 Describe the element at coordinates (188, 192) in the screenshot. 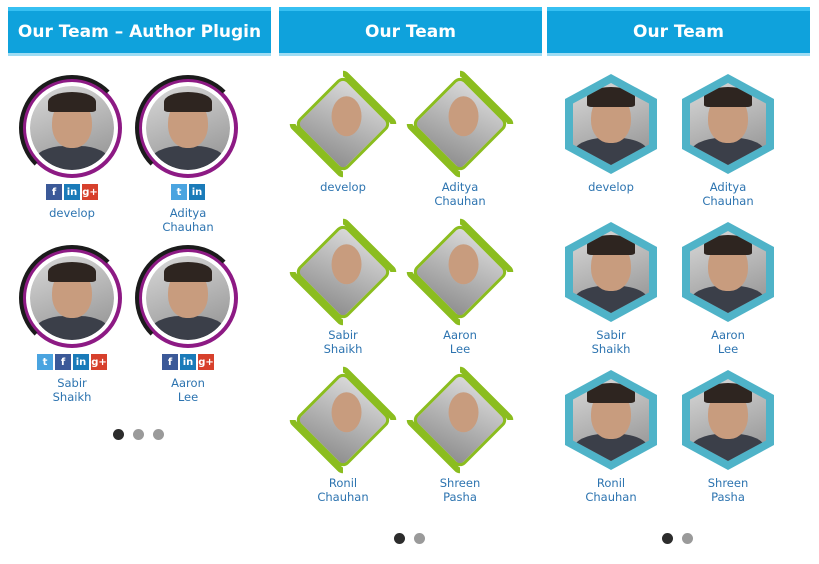

I see `social-links: t in` at that location.